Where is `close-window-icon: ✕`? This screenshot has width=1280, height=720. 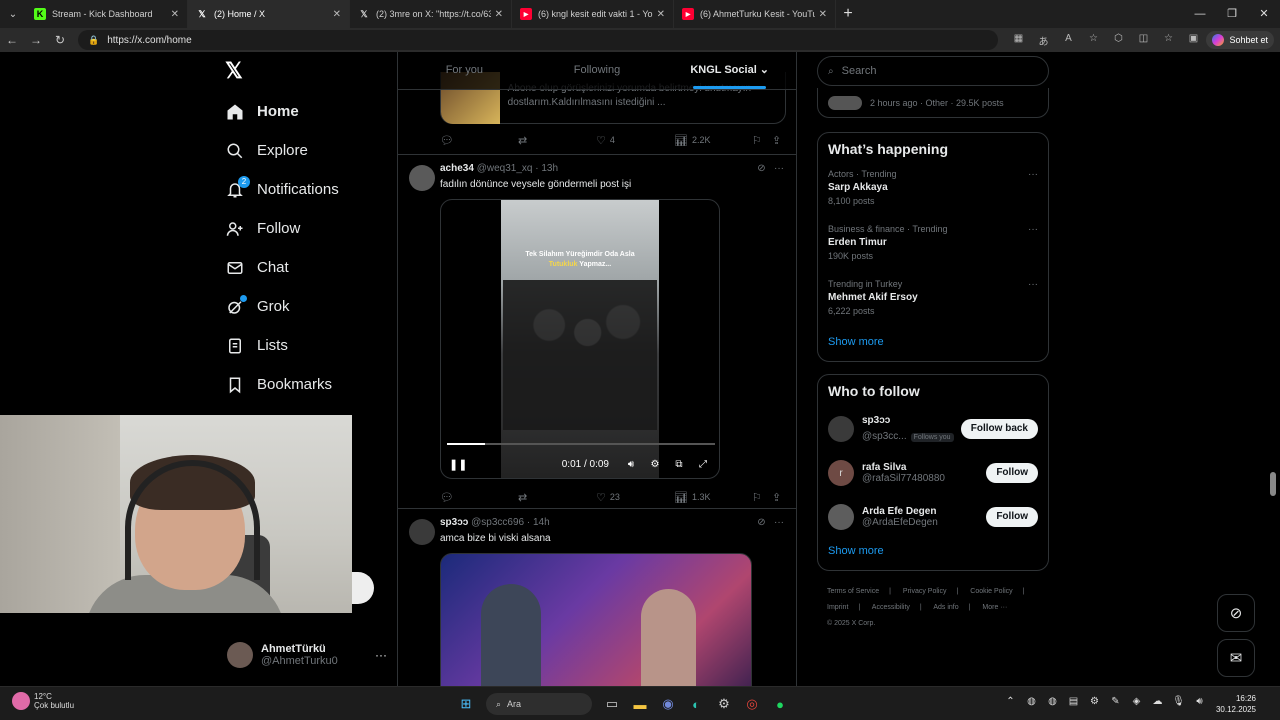
close-window-icon: ✕ is located at coordinates (1264, 14).